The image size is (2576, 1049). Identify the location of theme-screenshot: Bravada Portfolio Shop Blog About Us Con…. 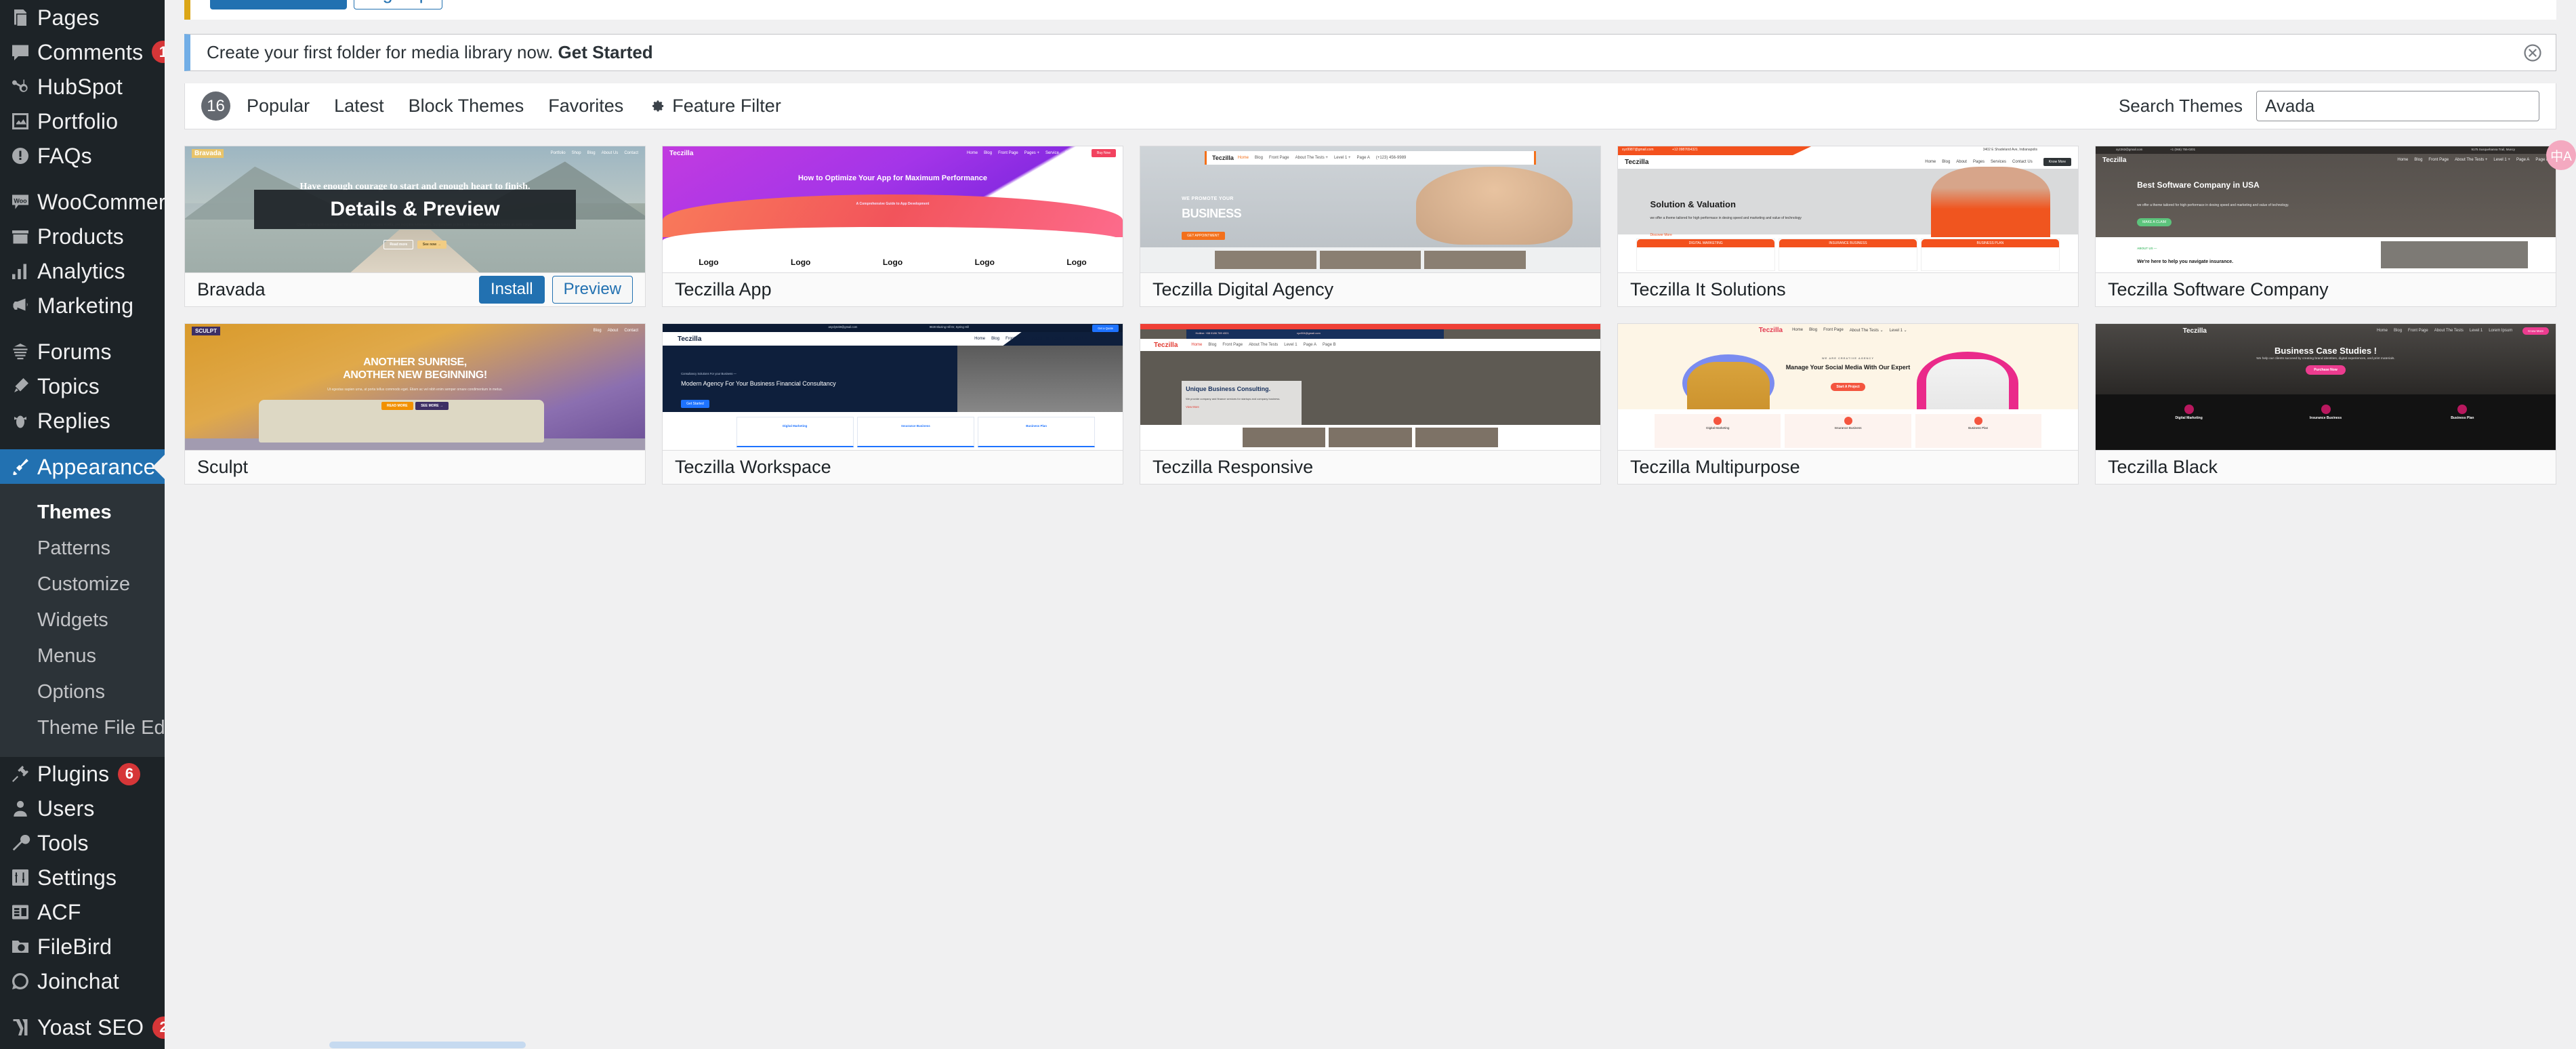
(415, 209).